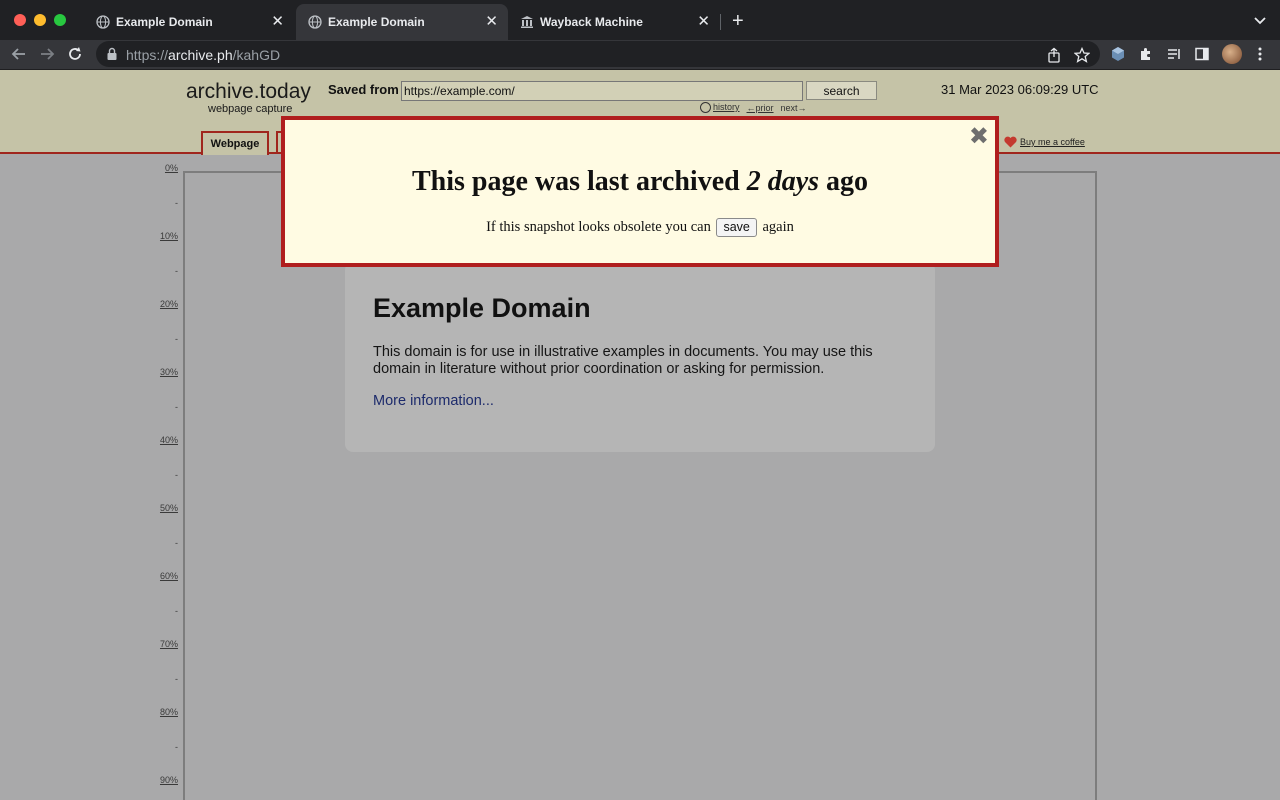 The height and width of the screenshot is (800, 1280). Describe the element at coordinates (40, 20) in the screenshot. I see `window-minimize-button` at that location.